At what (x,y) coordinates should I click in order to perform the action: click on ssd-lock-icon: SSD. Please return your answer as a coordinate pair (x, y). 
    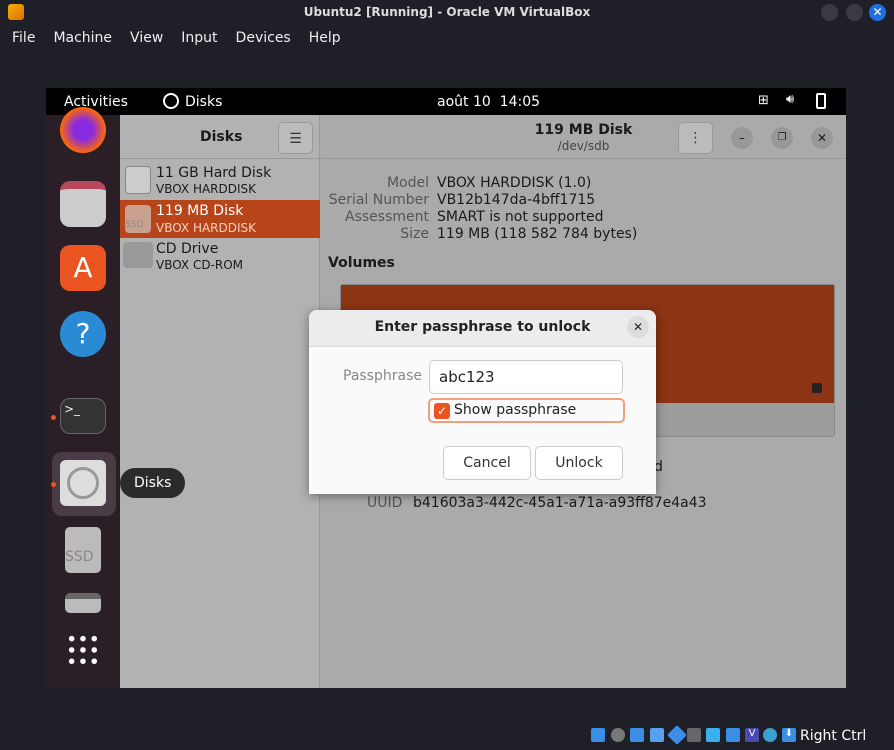
    Looking at the image, I should click on (83, 550).